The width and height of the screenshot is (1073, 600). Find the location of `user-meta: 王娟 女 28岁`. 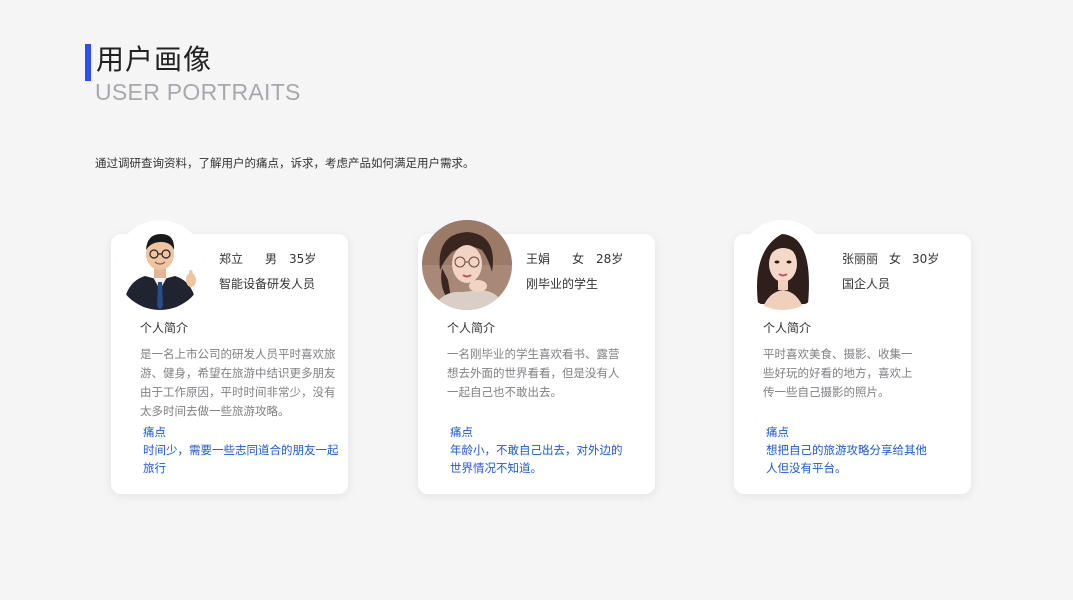

user-meta: 王娟 女 28岁 is located at coordinates (574, 258).